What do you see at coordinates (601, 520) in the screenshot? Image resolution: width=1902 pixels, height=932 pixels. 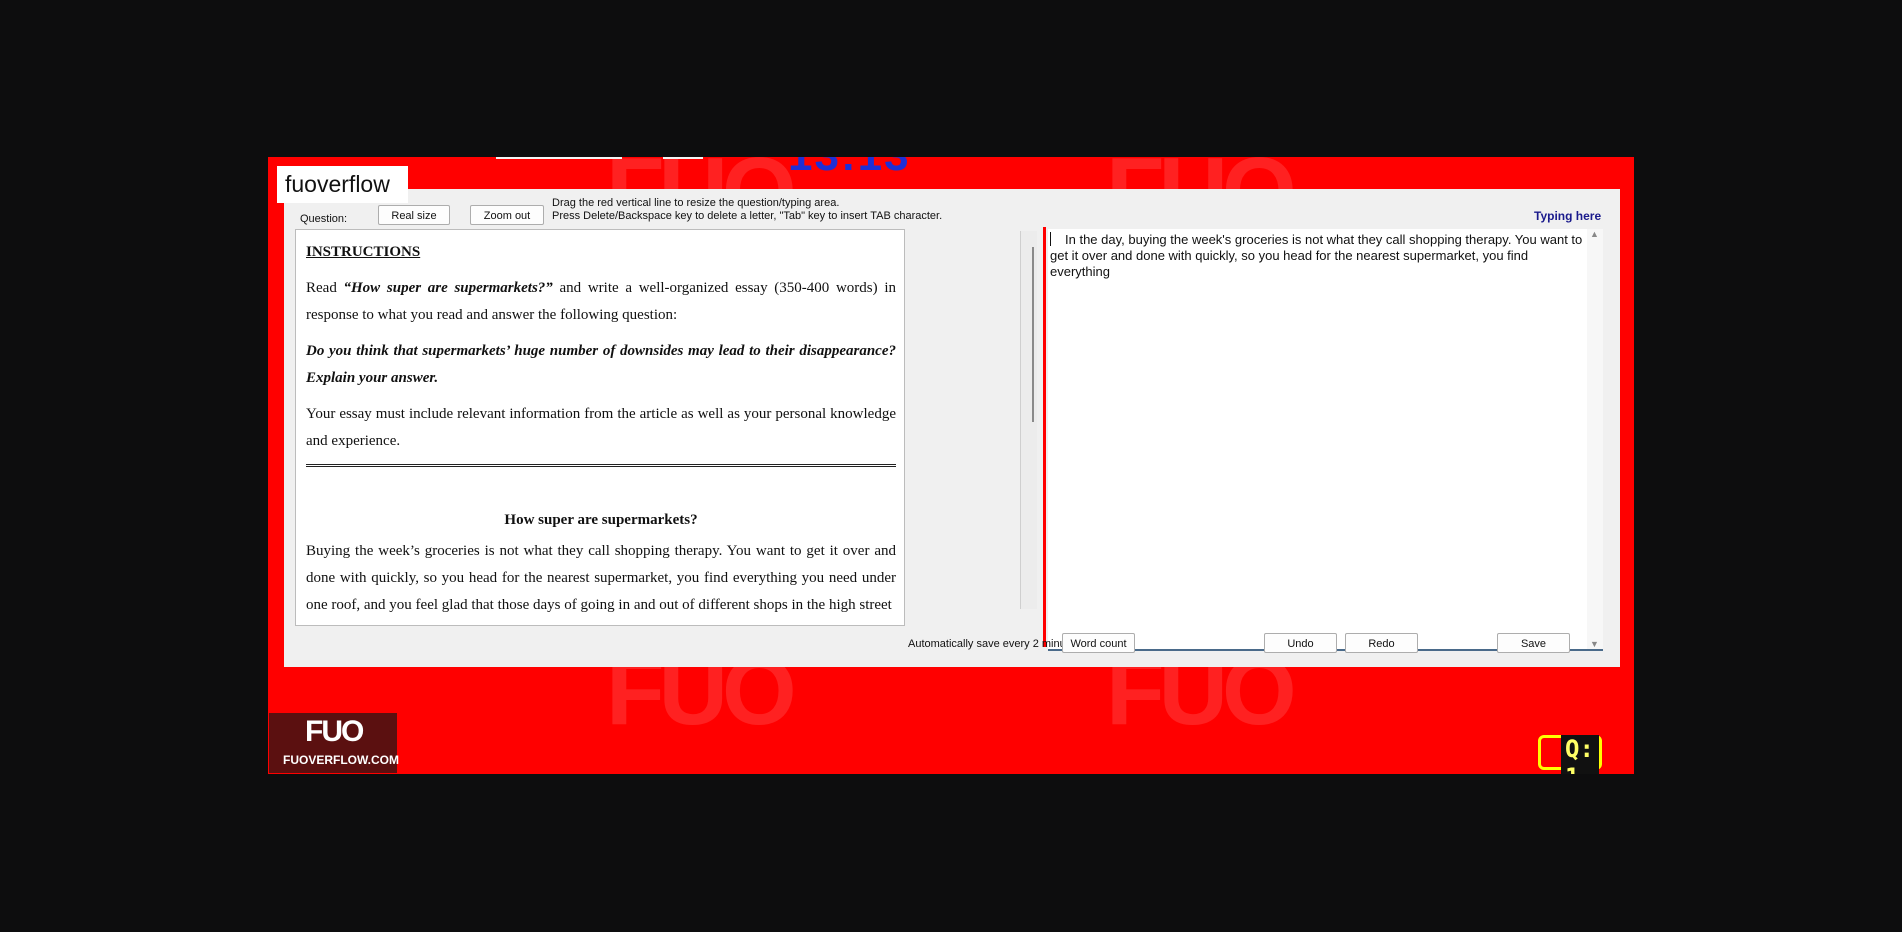 I see `article-title: How super are supermarkets?` at bounding box center [601, 520].